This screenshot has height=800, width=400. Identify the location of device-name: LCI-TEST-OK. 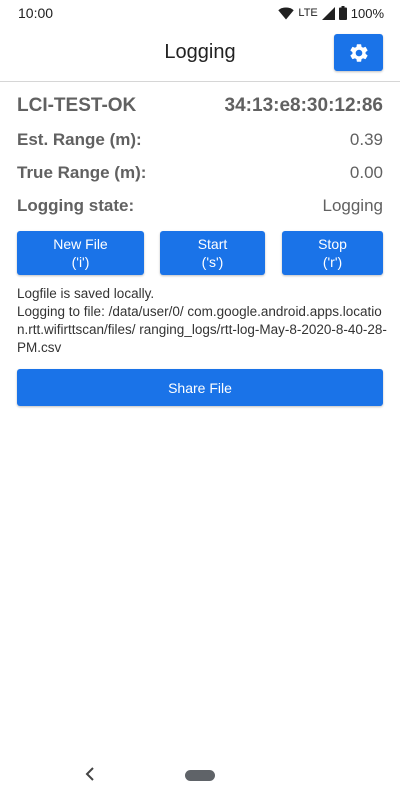
(77, 105).